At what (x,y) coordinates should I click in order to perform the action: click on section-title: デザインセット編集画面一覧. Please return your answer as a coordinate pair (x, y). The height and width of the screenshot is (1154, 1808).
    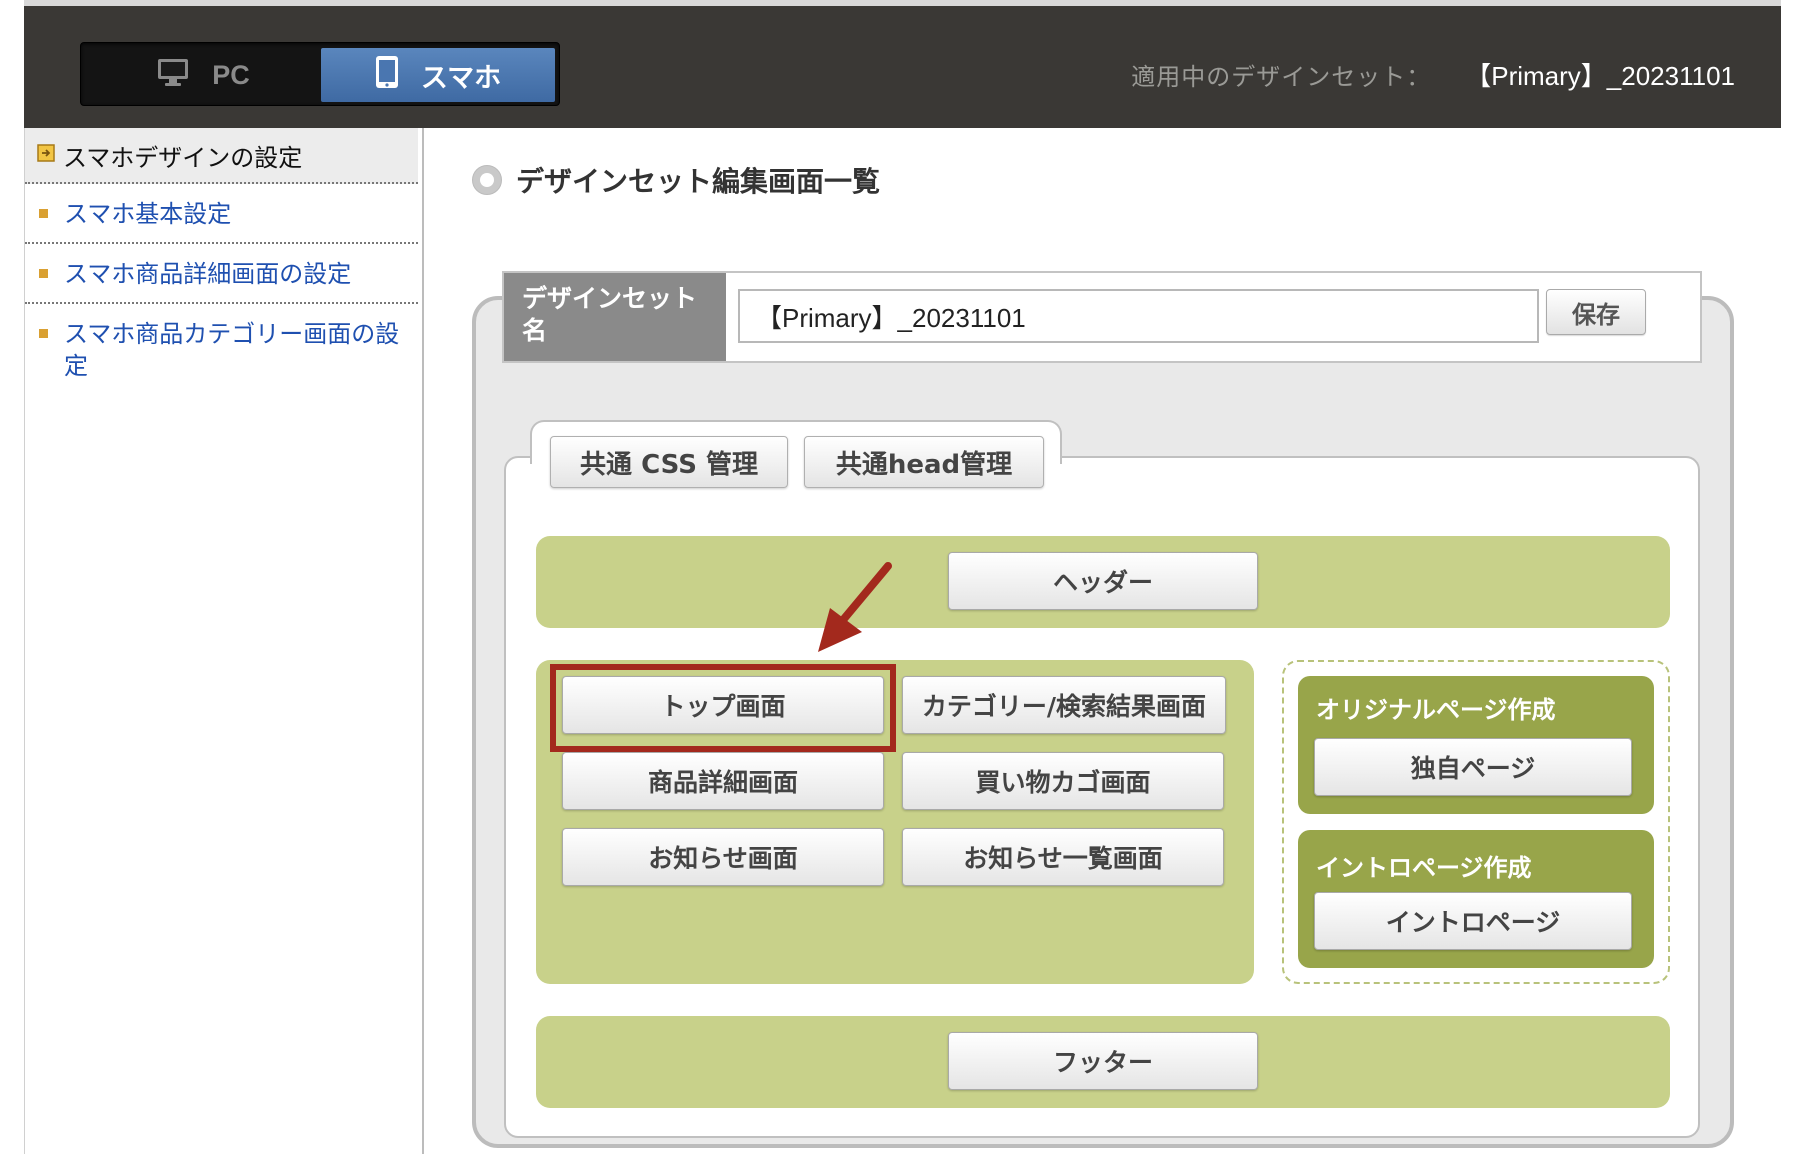
    Looking at the image, I should click on (676, 180).